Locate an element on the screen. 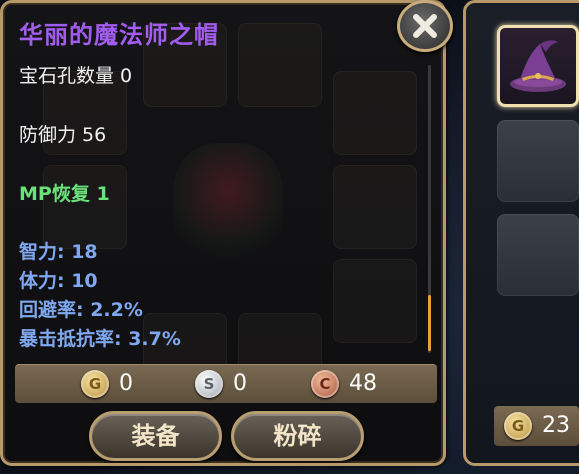 The image size is (579, 474). price-bar: G 0 S 0 C 48 is located at coordinates (226, 383).